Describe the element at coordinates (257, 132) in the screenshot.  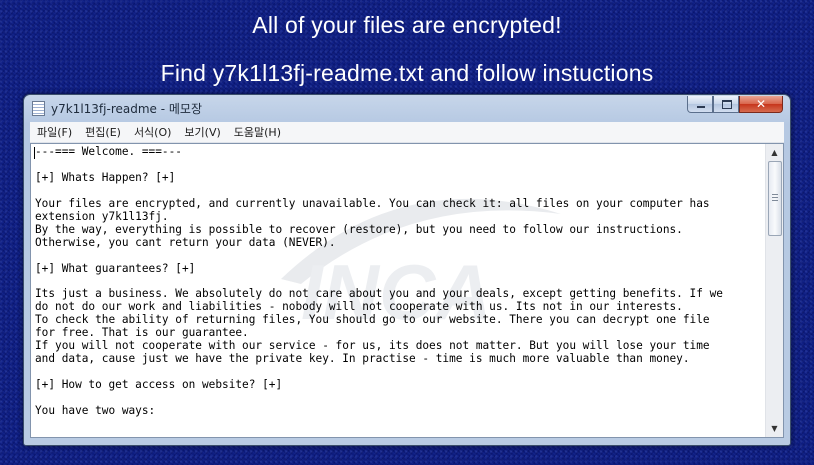
I see `menu-help: 도움말(H)` at that location.